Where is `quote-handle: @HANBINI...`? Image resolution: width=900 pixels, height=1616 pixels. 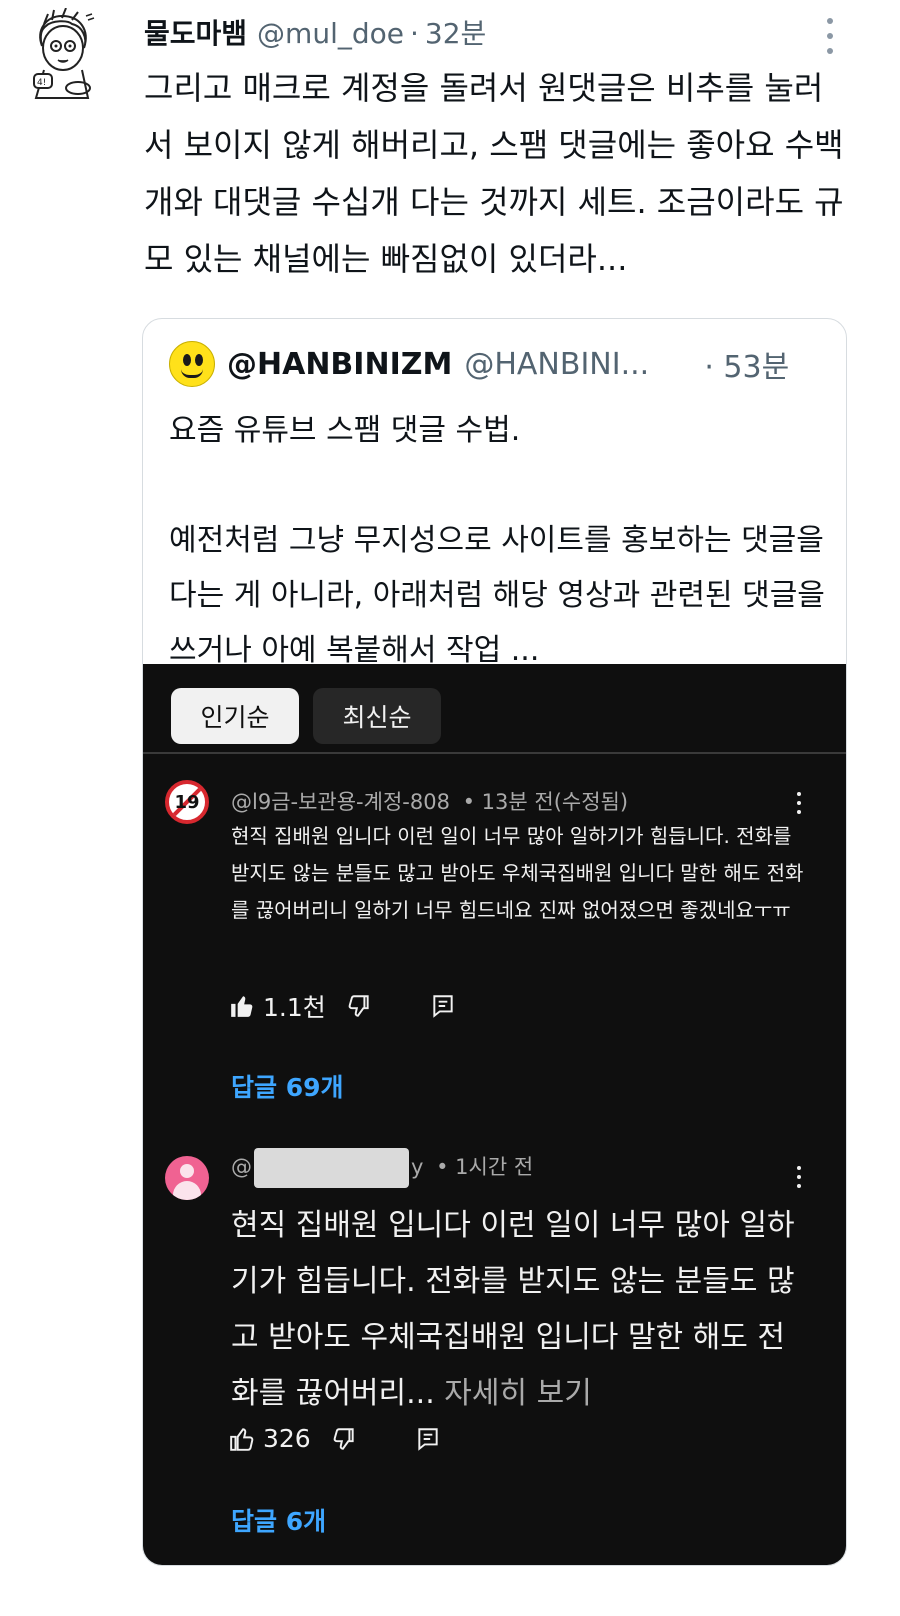 quote-handle: @HANBINI... is located at coordinates (575, 364).